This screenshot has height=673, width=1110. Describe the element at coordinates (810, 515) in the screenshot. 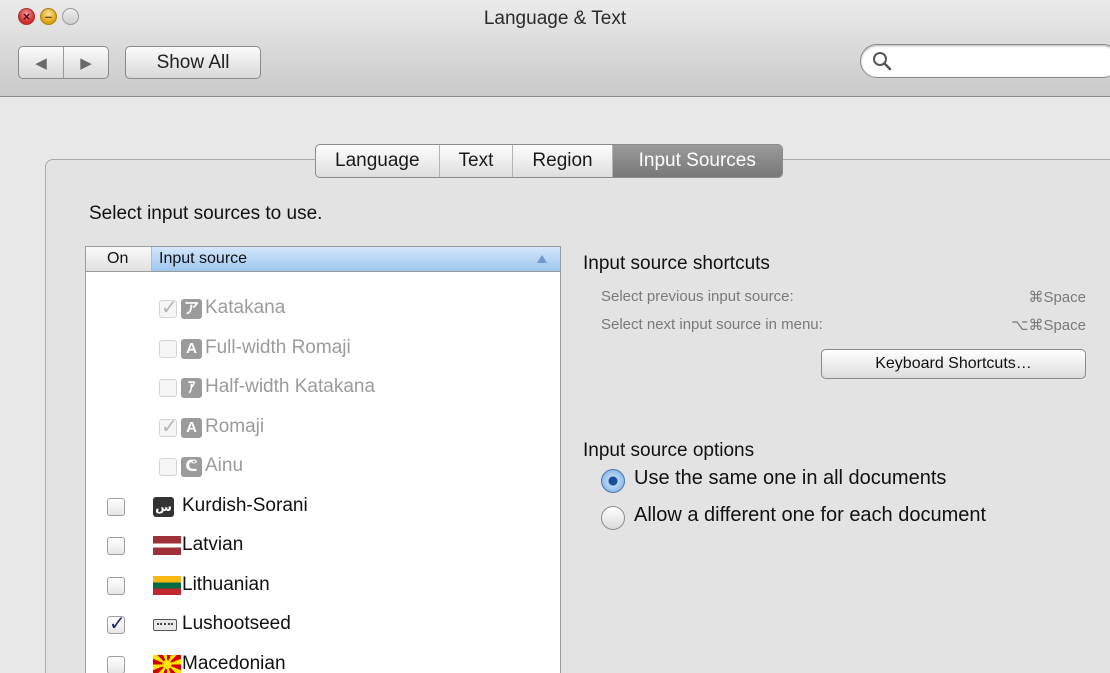

I see `radio-different-document-label: Allow a different one for each document` at that location.